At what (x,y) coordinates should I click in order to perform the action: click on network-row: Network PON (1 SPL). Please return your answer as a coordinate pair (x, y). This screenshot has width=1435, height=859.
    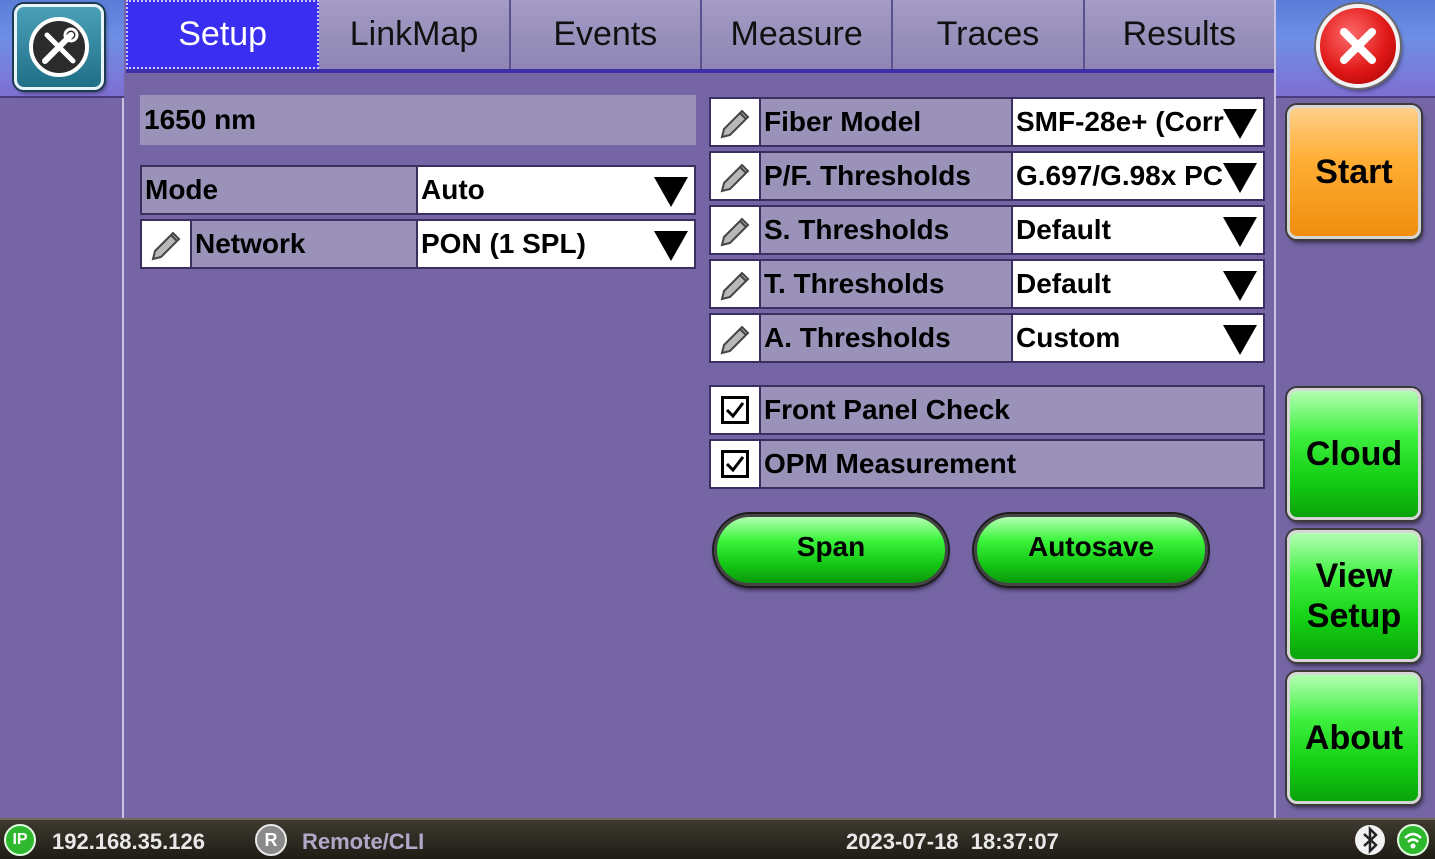
    Looking at the image, I should click on (418, 244).